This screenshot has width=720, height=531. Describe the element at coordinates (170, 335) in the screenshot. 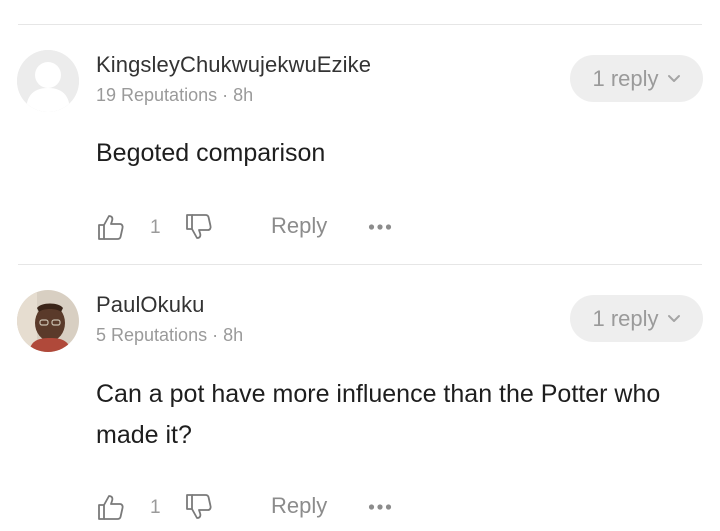

I see `comment-meta: 5 Reputations · 8h` at that location.